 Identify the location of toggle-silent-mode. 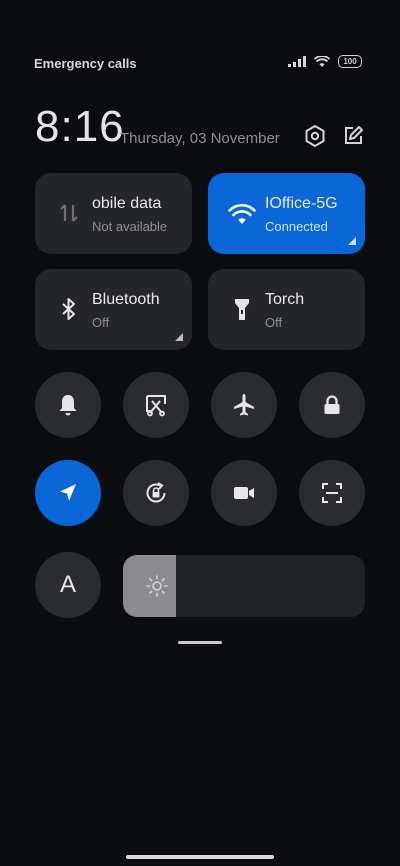
(68, 405).